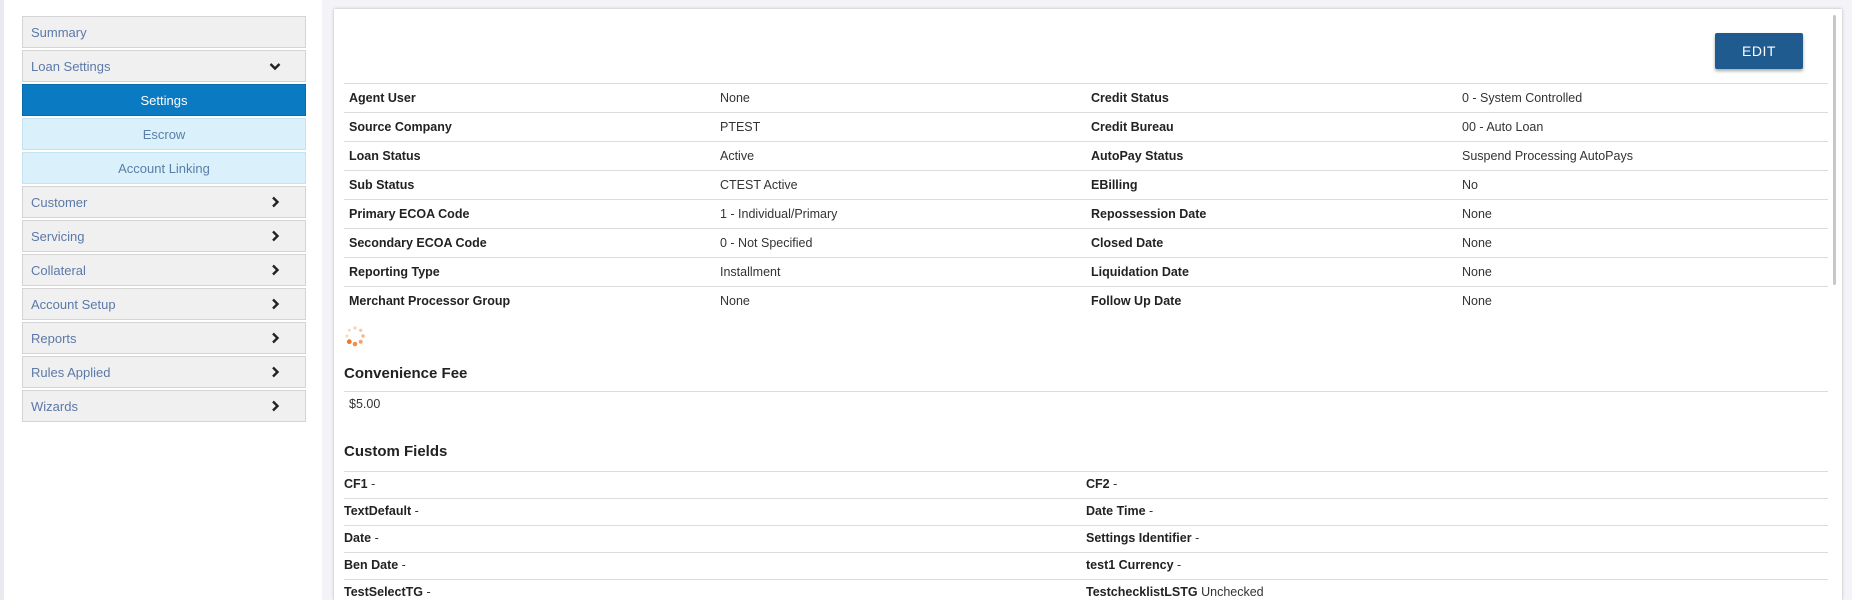 The height and width of the screenshot is (600, 1852). Describe the element at coordinates (358, 538) in the screenshot. I see `custom-field-label: Date` at that location.